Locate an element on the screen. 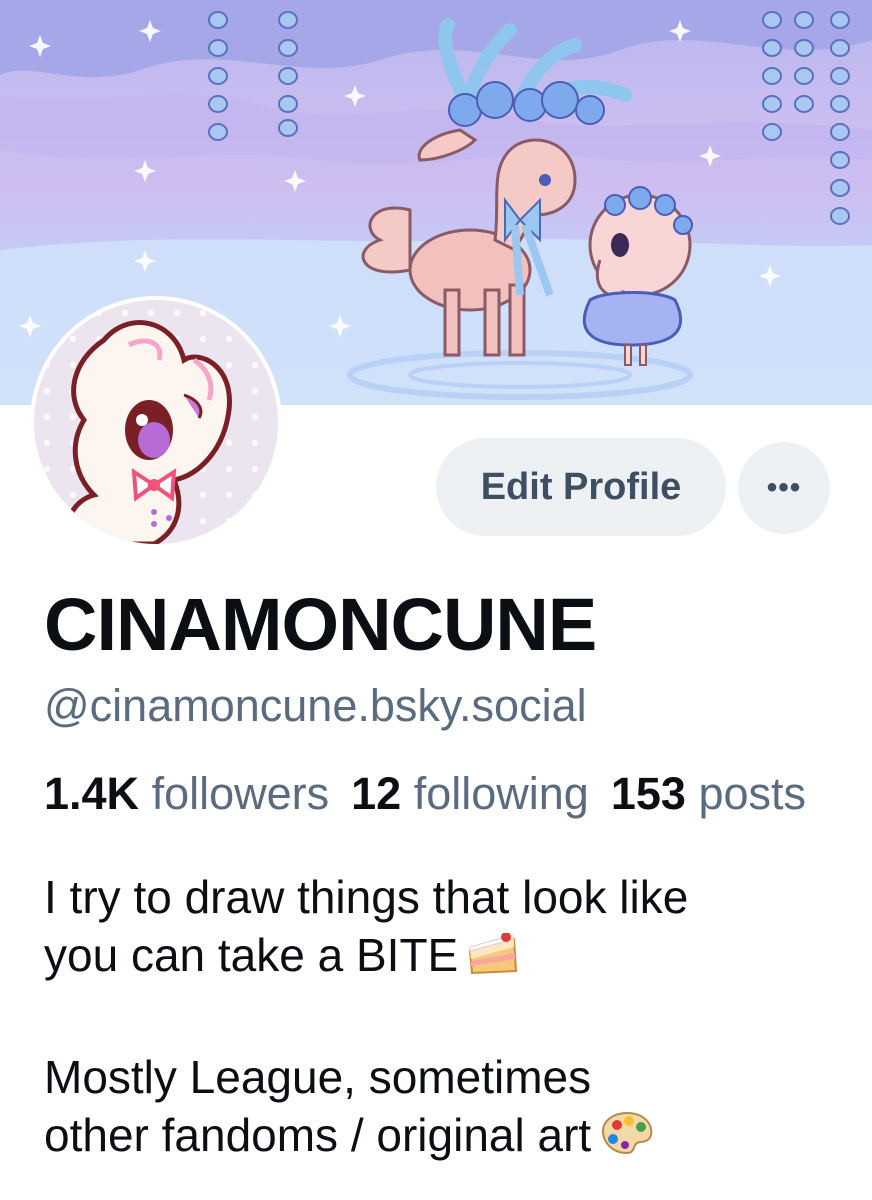 The width and height of the screenshot is (872, 1200). profile-stats: 1.4K followers 12 following 153 posts is located at coordinates (458, 794).